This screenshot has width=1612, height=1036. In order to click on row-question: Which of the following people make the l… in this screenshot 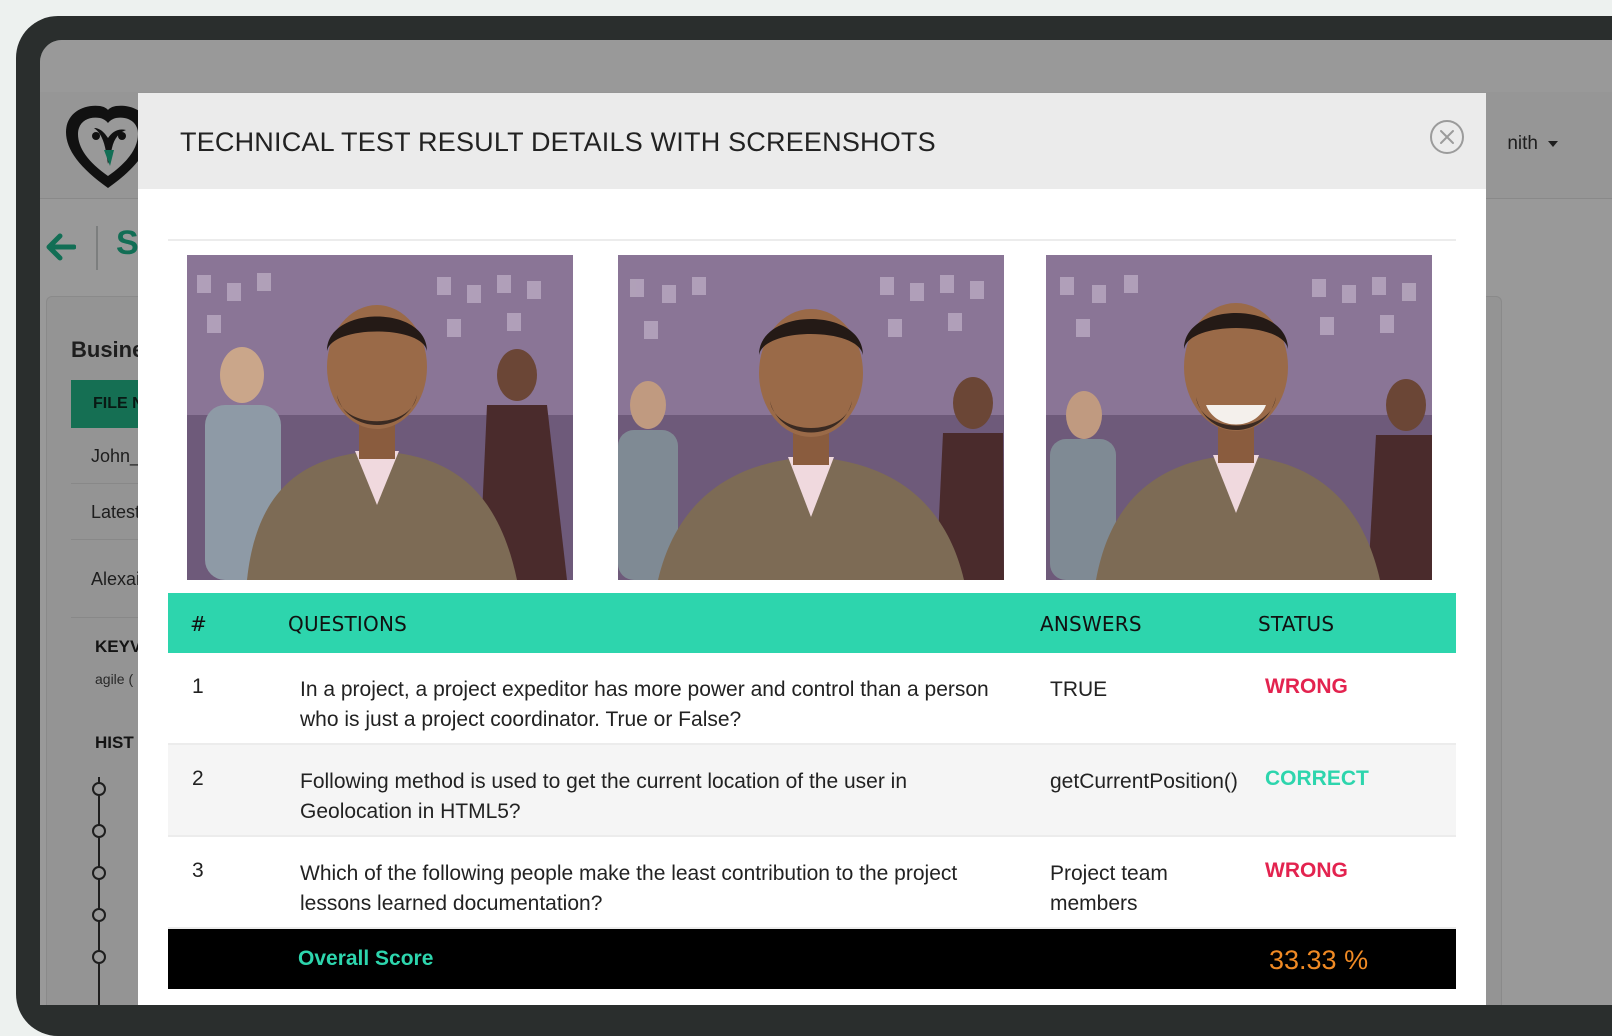, I will do `click(629, 888)`.